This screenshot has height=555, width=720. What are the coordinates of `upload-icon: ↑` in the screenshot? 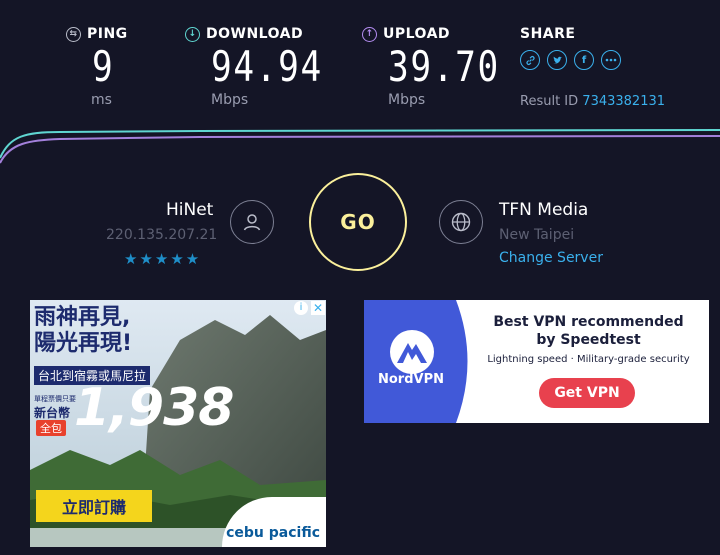 It's located at (369, 34).